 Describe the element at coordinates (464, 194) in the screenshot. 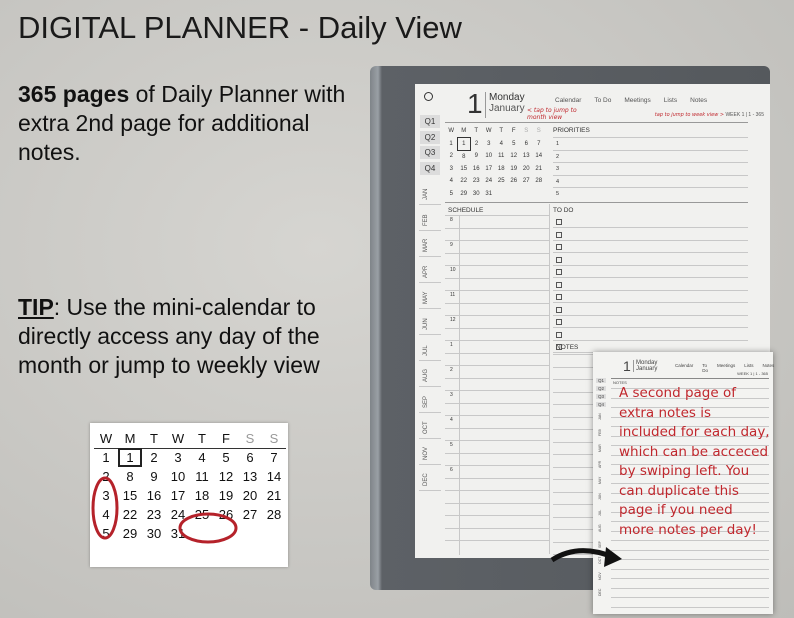

I see `day-cell: 29` at that location.